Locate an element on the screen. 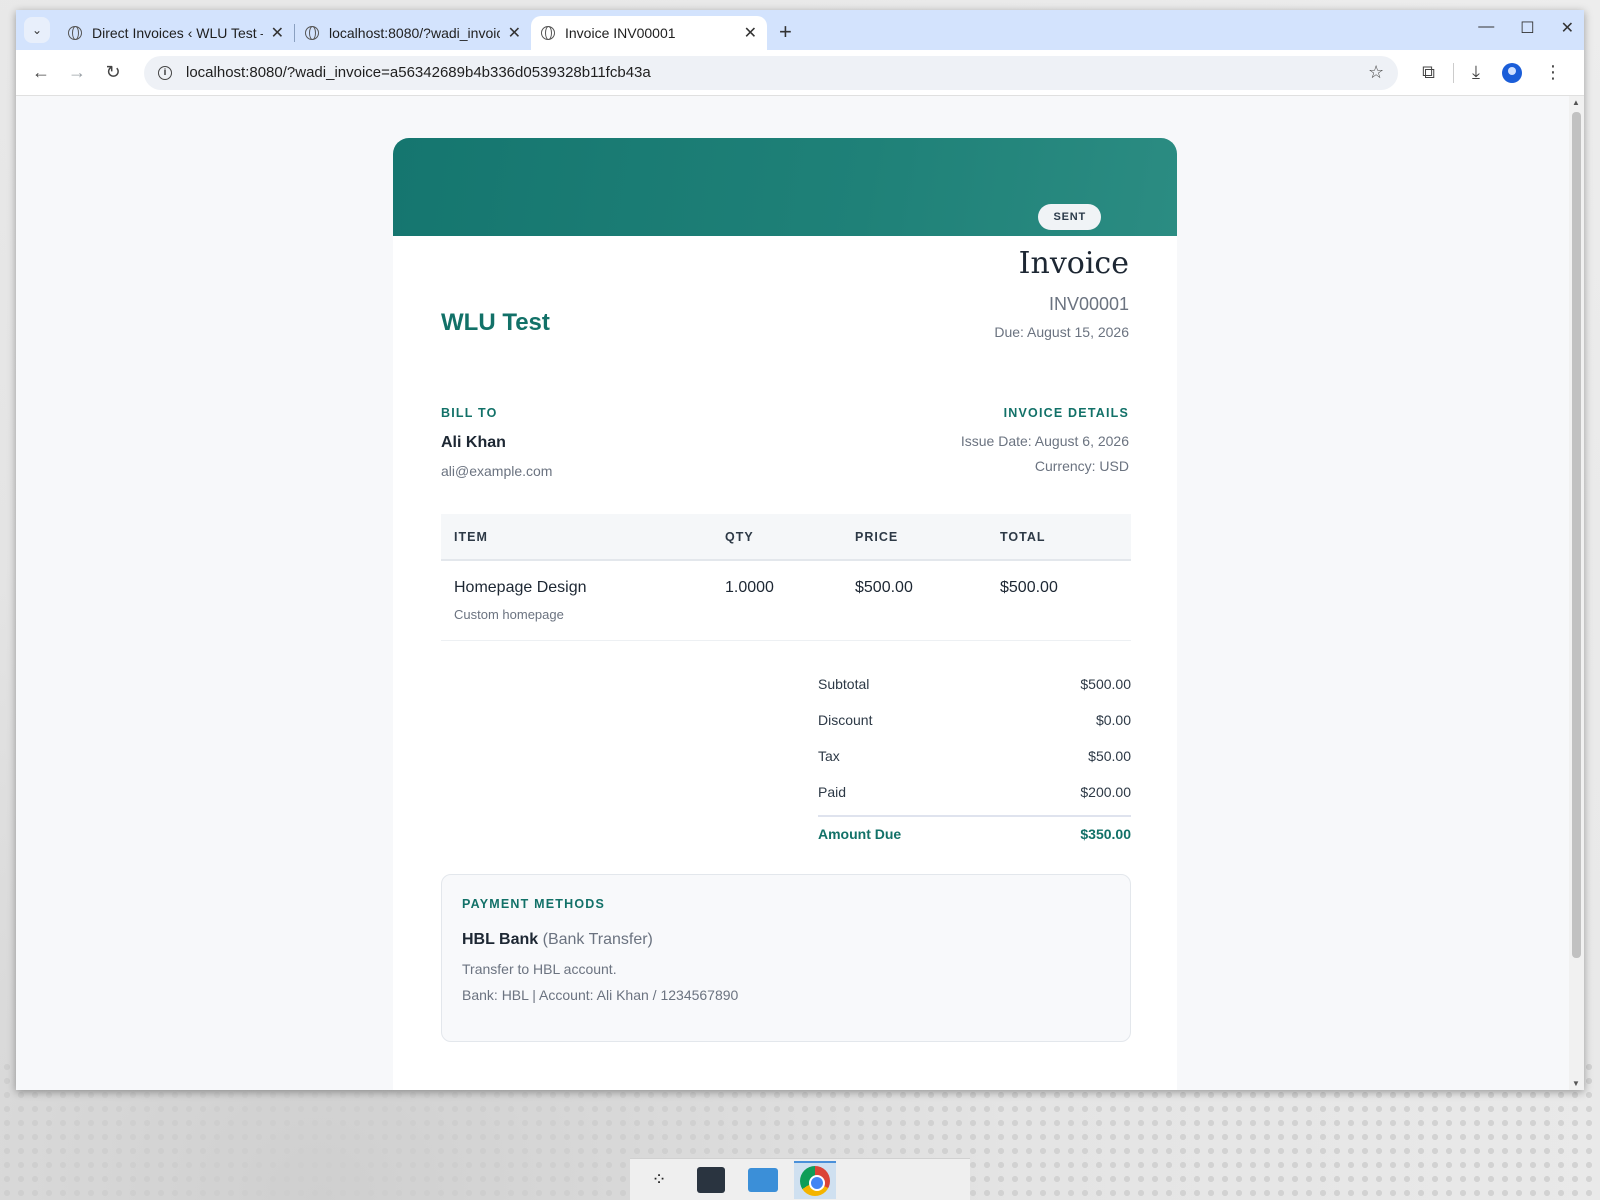 This screenshot has width=1600, height=1200. bookmark-star-icon: ☆ is located at coordinates (1376, 72).